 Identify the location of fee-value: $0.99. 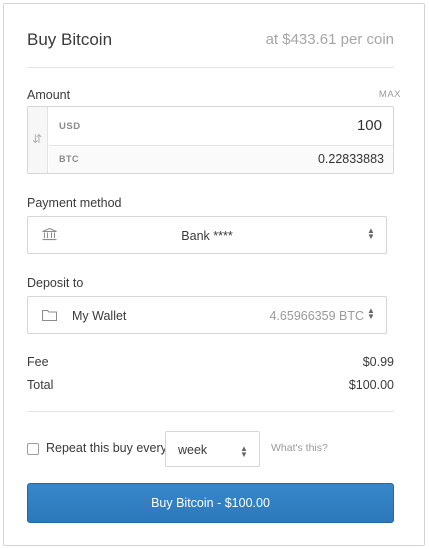
(378, 362).